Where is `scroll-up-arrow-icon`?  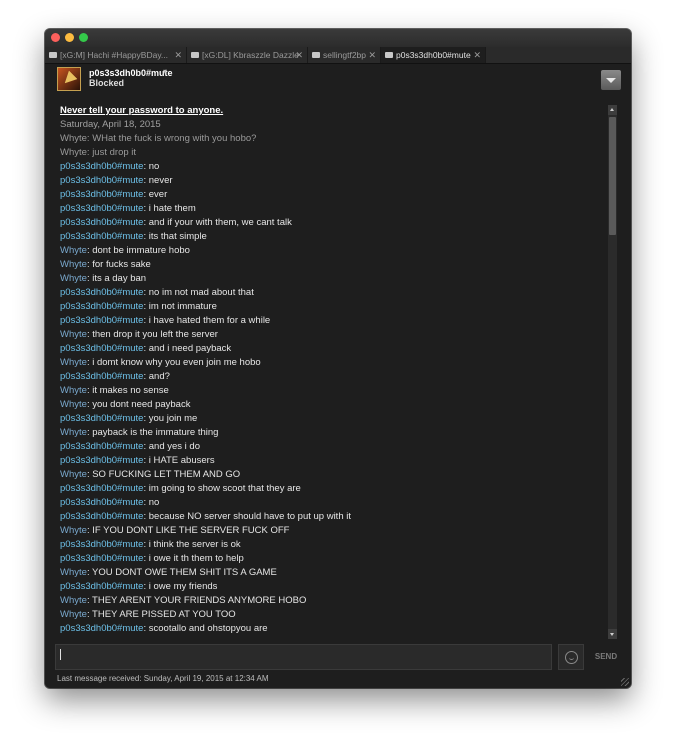
scroll-up-arrow-icon is located at coordinates (612, 110).